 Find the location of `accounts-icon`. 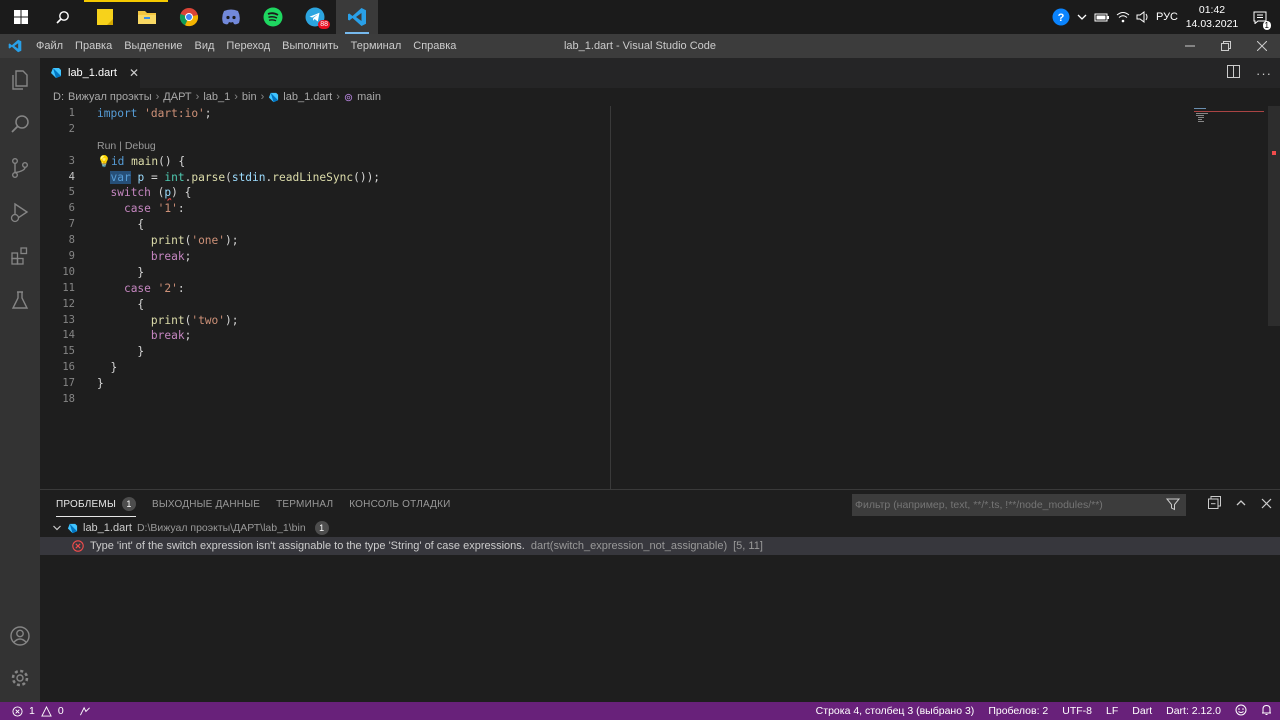

accounts-icon is located at coordinates (20, 636).